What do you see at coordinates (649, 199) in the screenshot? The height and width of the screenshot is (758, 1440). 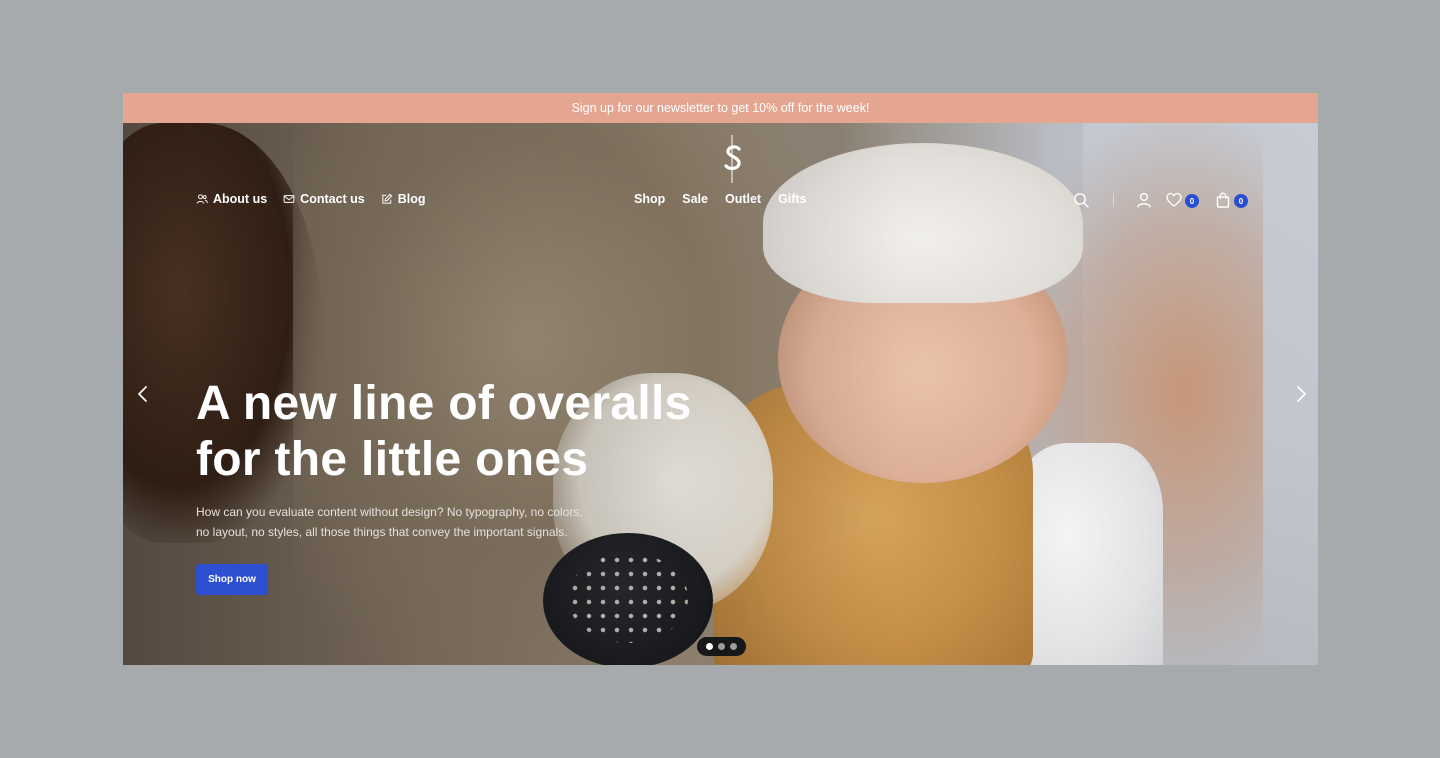 I see `nav-shop: Shop` at bounding box center [649, 199].